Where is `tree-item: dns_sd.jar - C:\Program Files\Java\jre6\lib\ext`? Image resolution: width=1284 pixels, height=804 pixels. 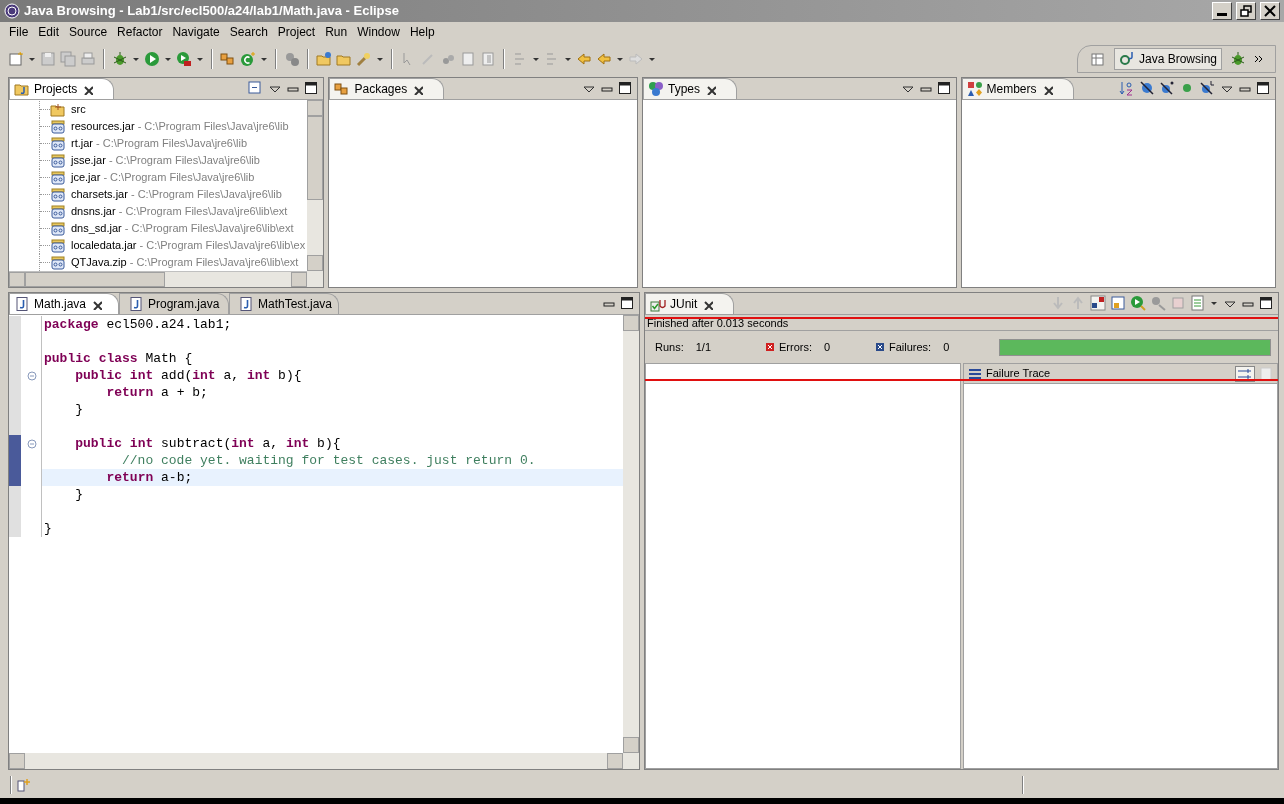 tree-item: dns_sd.jar - C:\Program Files\Java\jre6\lib\ext is located at coordinates (173, 228).